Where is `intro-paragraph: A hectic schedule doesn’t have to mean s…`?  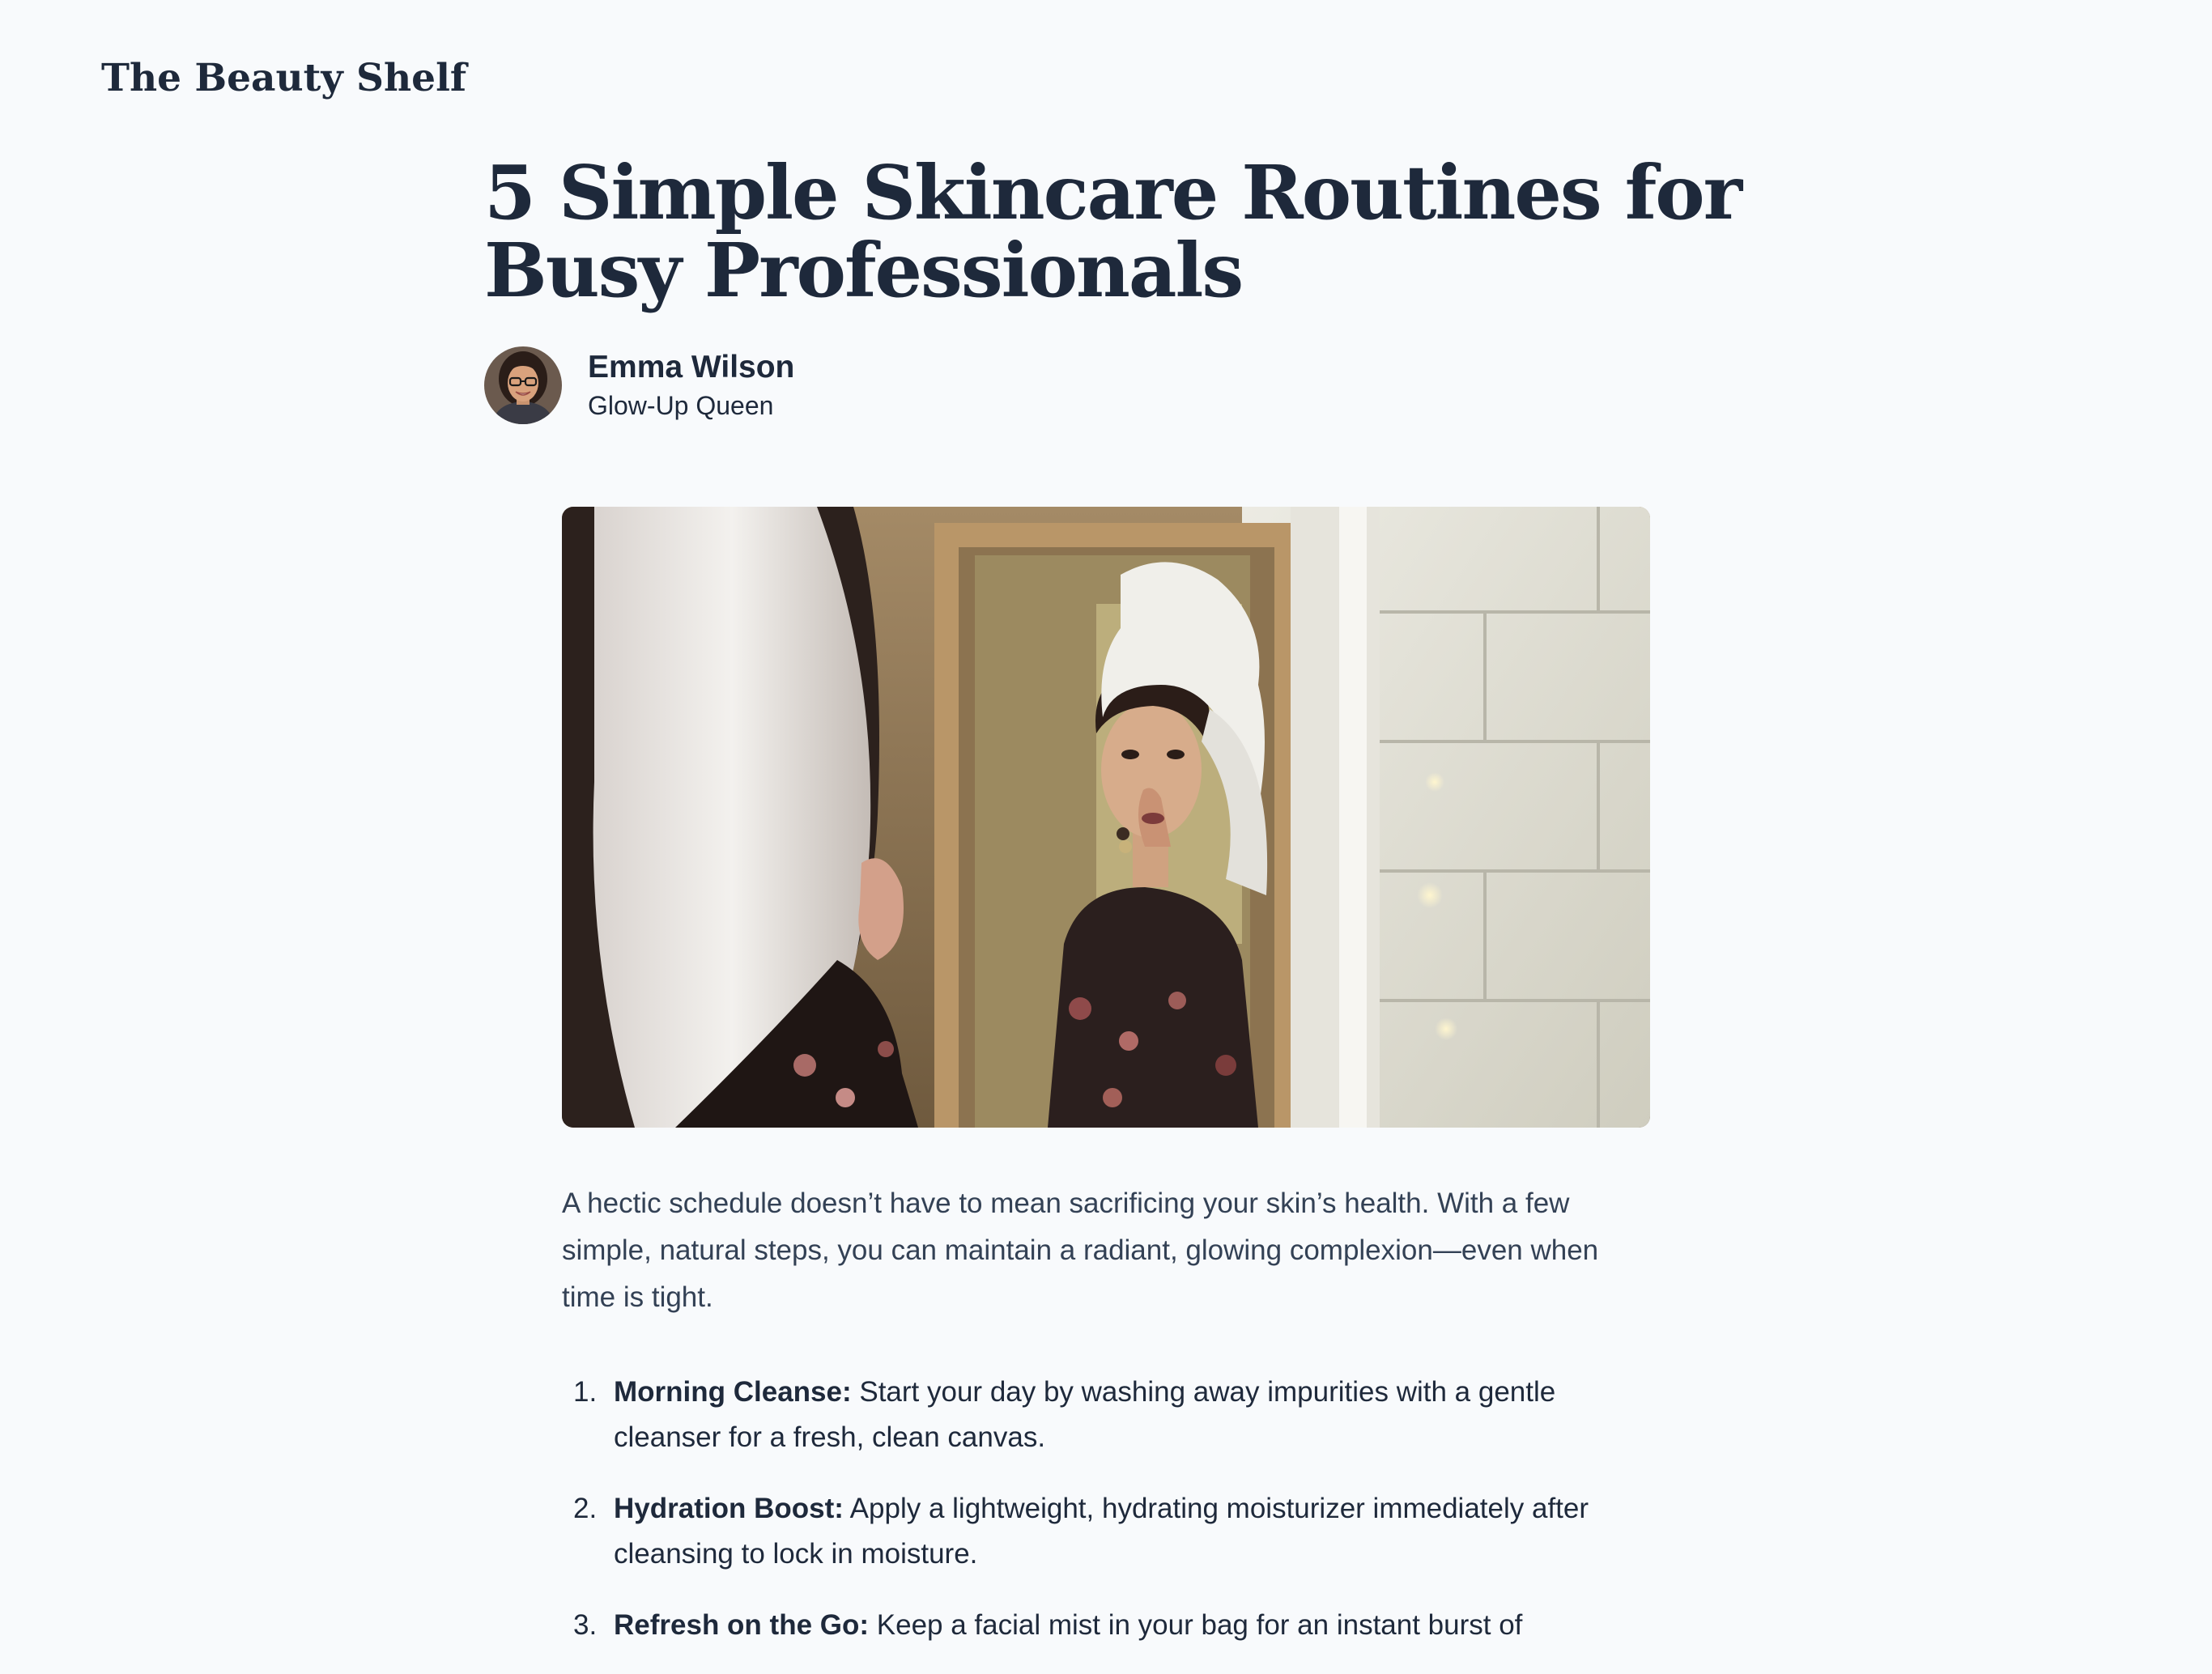
intro-paragraph: A hectic schedule doesn’t have to mean s… is located at coordinates (1080, 1250).